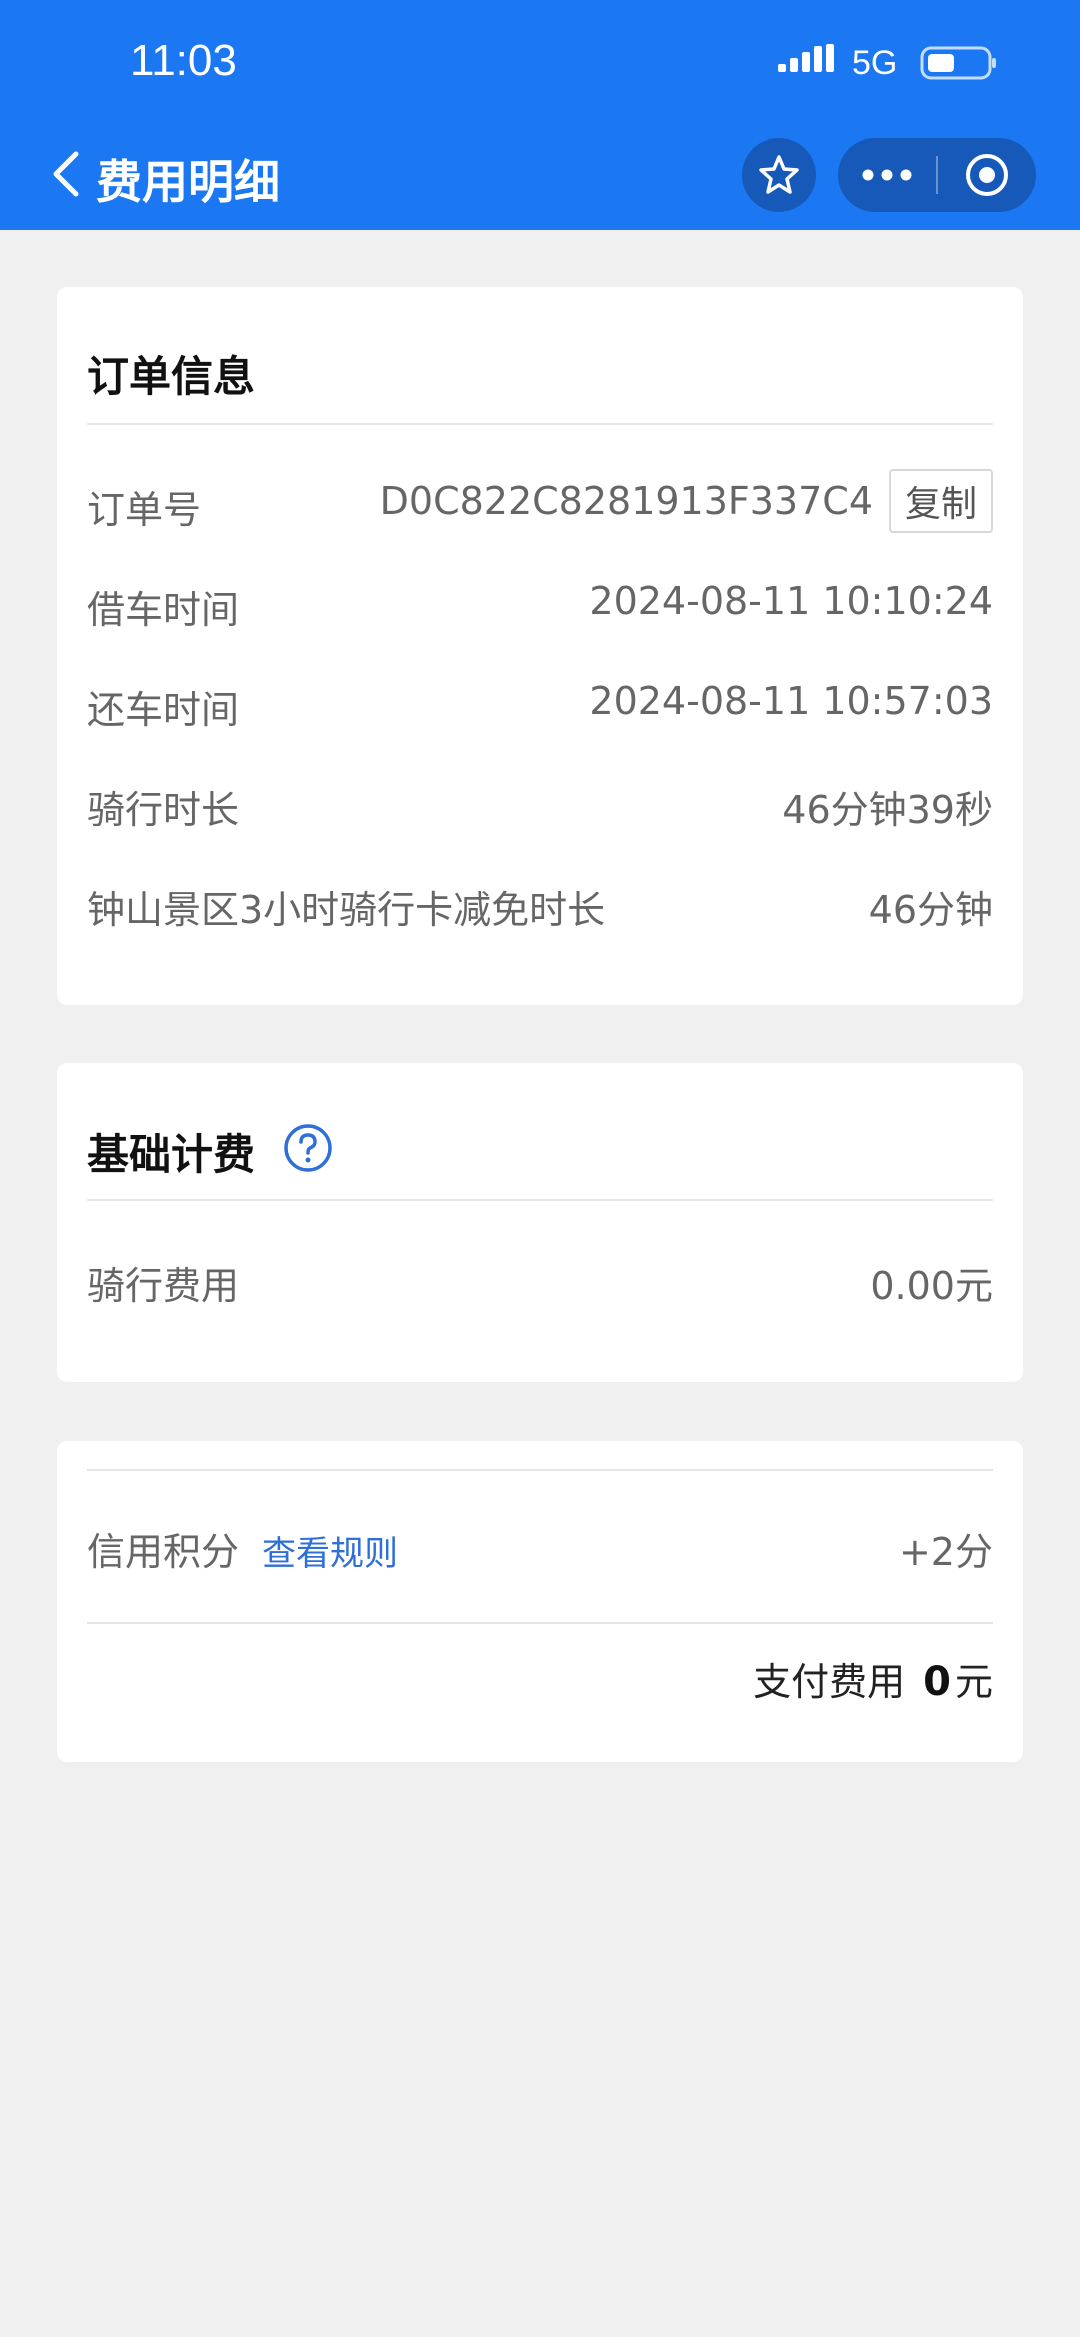 The width and height of the screenshot is (1080, 2337). I want to click on return-time-value: 2024-08-11 10:57:03, so click(791, 701).